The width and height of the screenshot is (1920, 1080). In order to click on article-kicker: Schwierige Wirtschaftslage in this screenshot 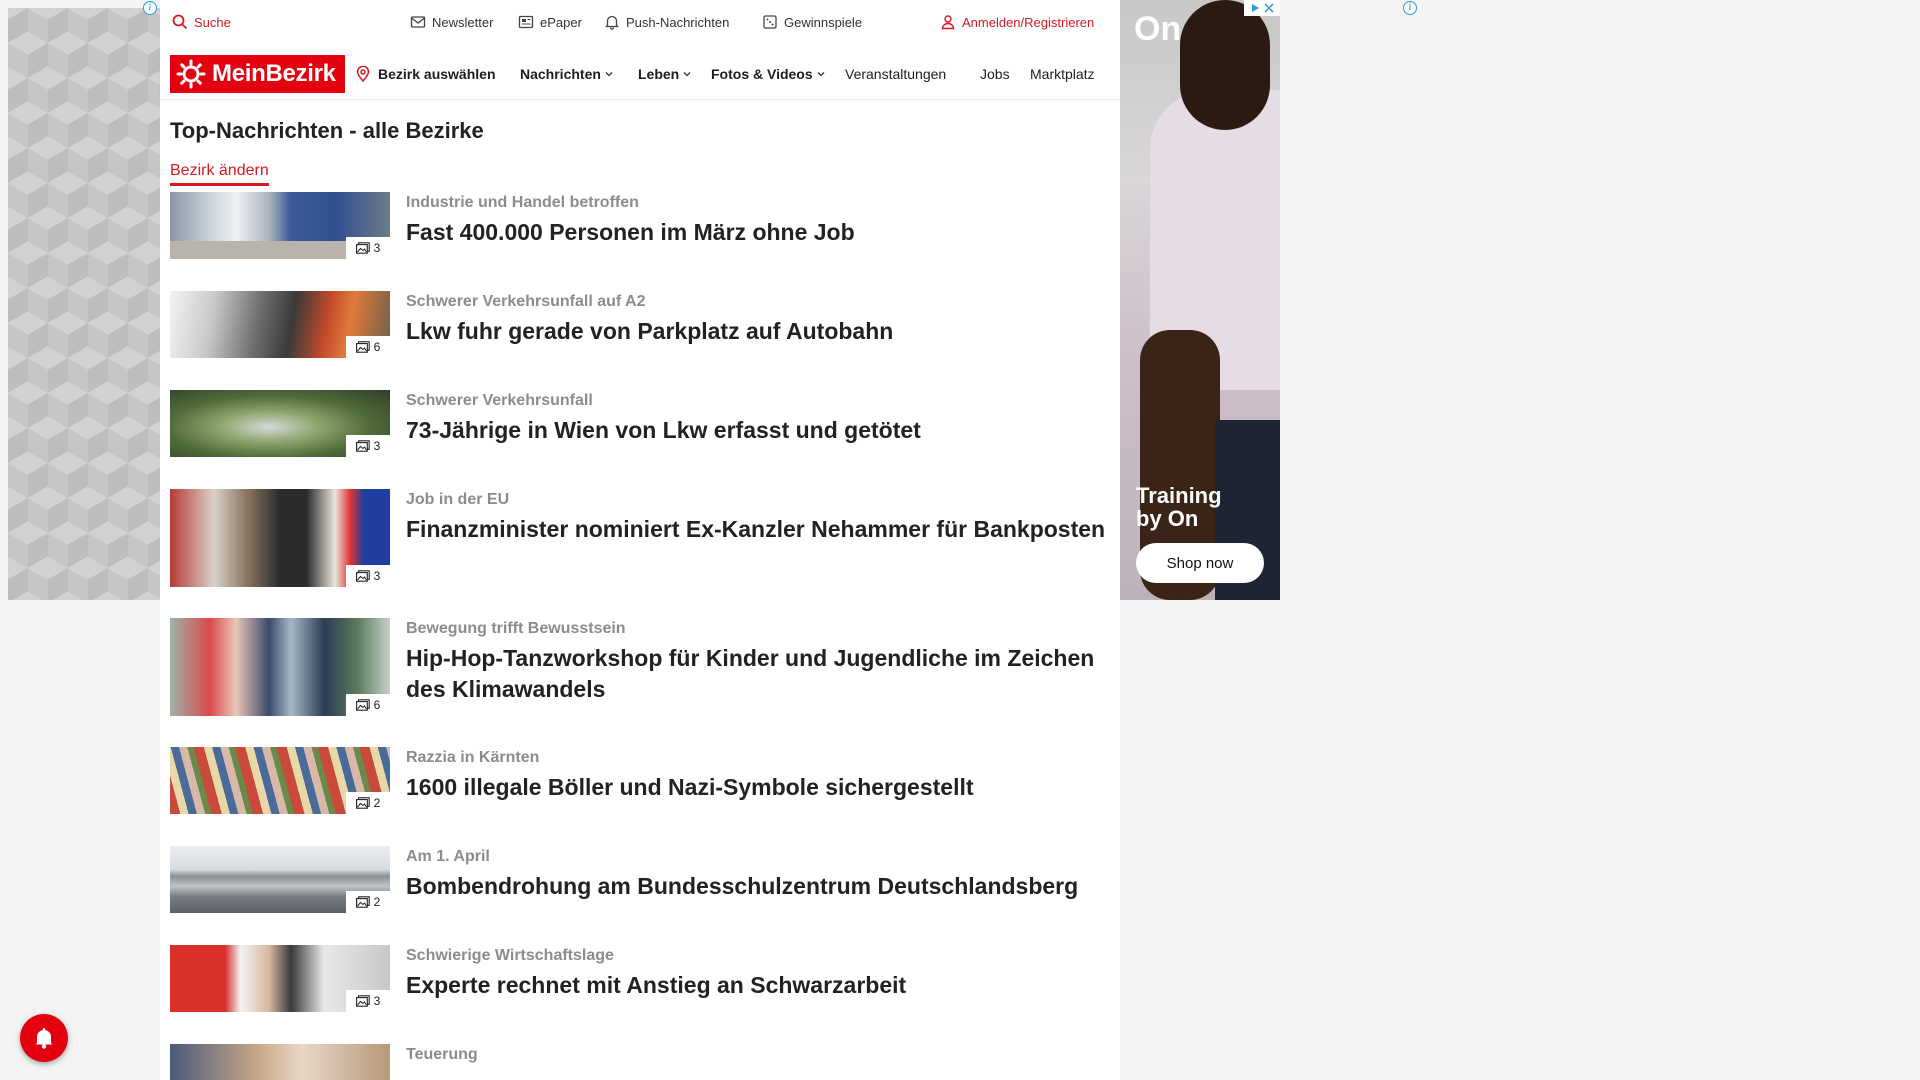, I will do `click(510, 955)`.